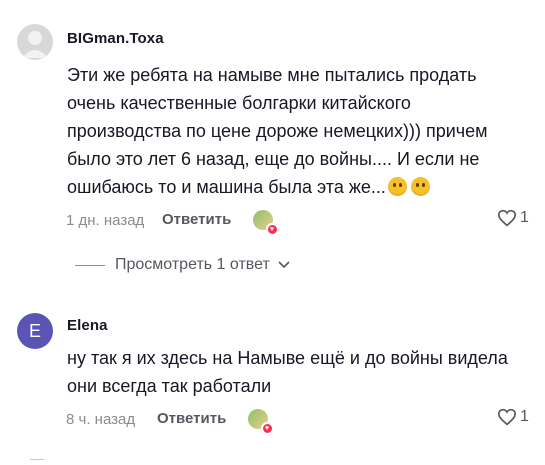  Describe the element at coordinates (239, 103) in the screenshot. I see `comment-text-line: очень качественные болгарки китайского` at that location.